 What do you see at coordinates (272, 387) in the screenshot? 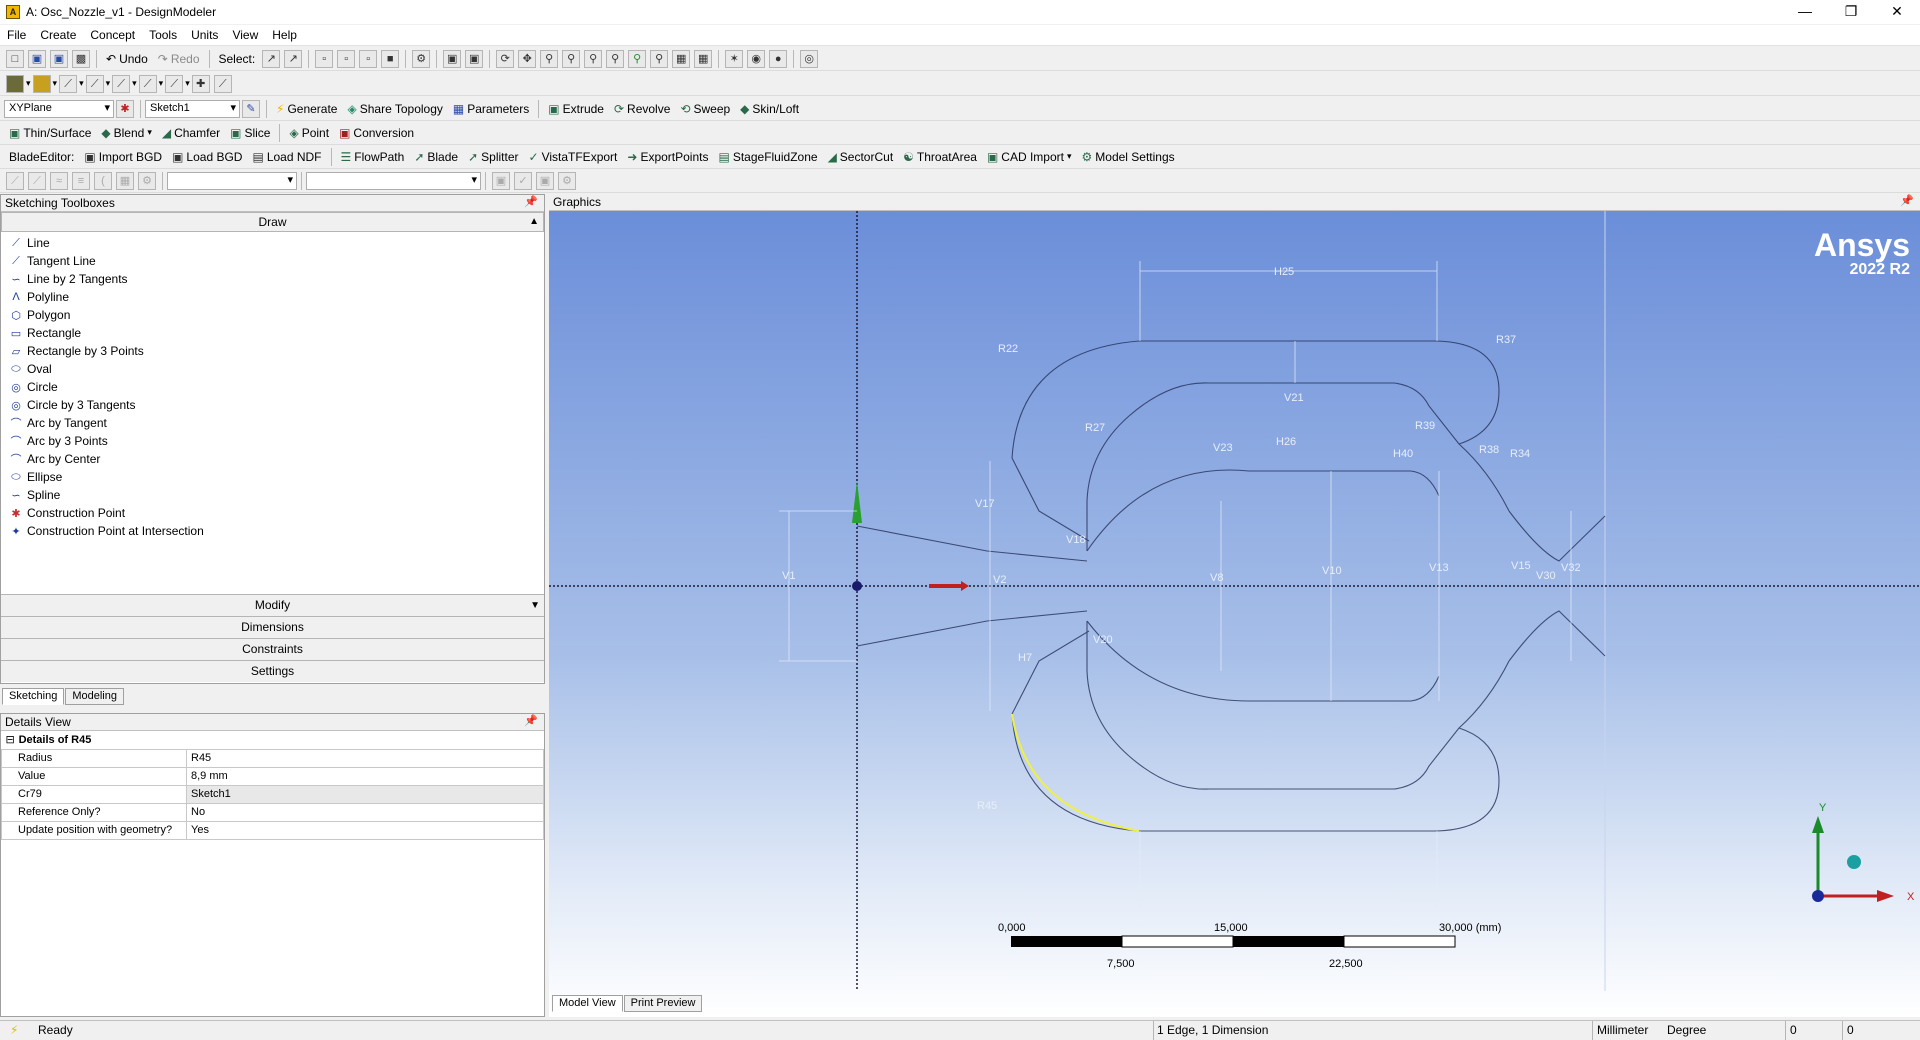
I see `tool-circle: ◎ Circle` at bounding box center [272, 387].